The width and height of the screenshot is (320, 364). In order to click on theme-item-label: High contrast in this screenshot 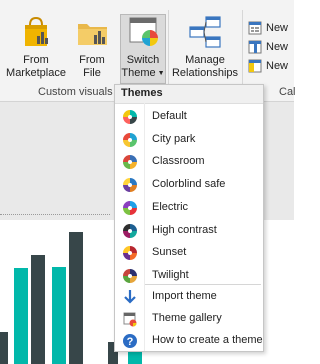, I will do `click(184, 230)`.